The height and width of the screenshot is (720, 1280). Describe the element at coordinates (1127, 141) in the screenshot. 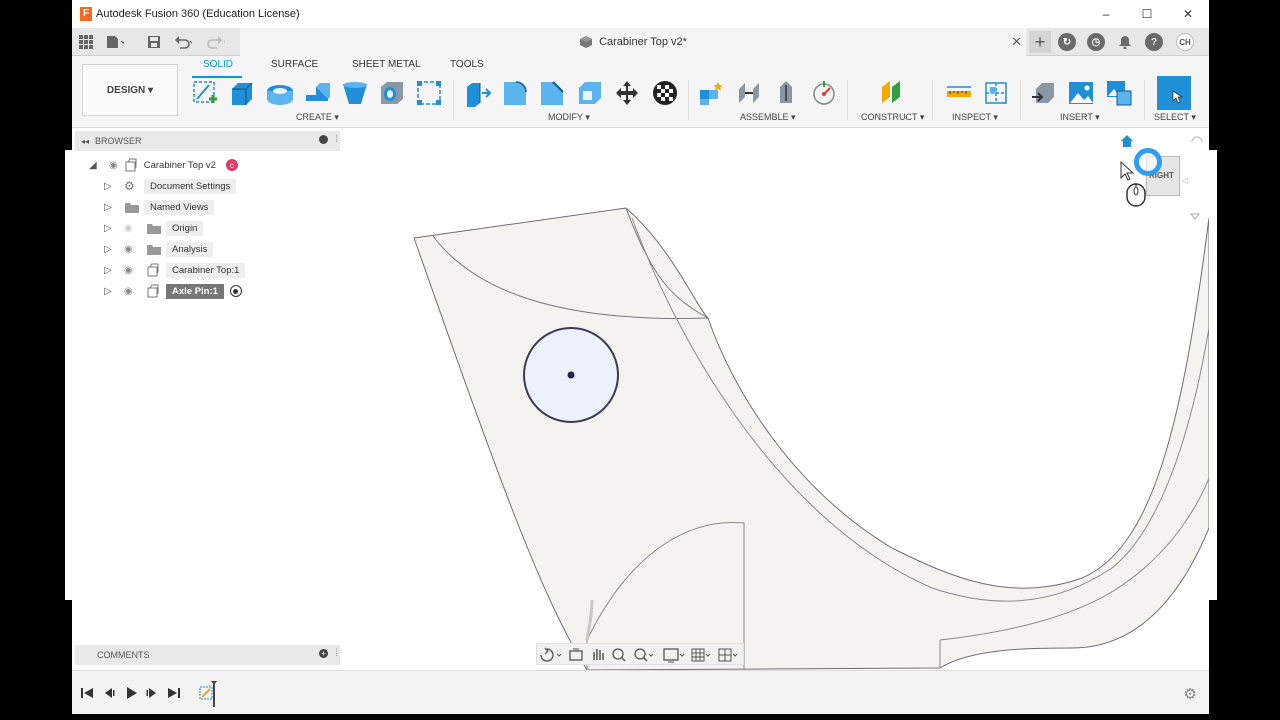

I see `home-icon` at that location.